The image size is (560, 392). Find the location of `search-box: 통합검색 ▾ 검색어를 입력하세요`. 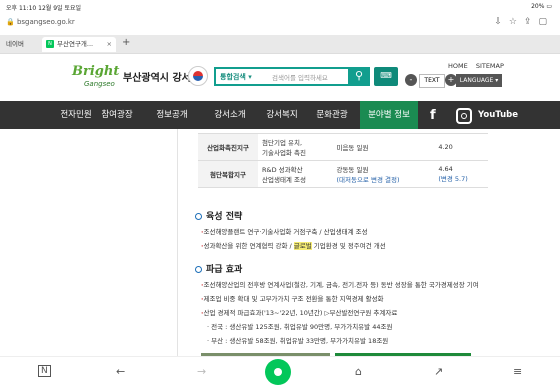

search-box: 통합검색 ▾ 검색어를 입력하세요 is located at coordinates (282, 76).